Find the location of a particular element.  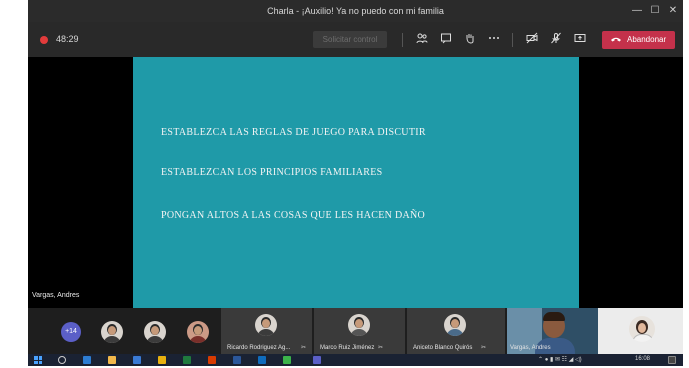

edge-icon is located at coordinates (87, 360).